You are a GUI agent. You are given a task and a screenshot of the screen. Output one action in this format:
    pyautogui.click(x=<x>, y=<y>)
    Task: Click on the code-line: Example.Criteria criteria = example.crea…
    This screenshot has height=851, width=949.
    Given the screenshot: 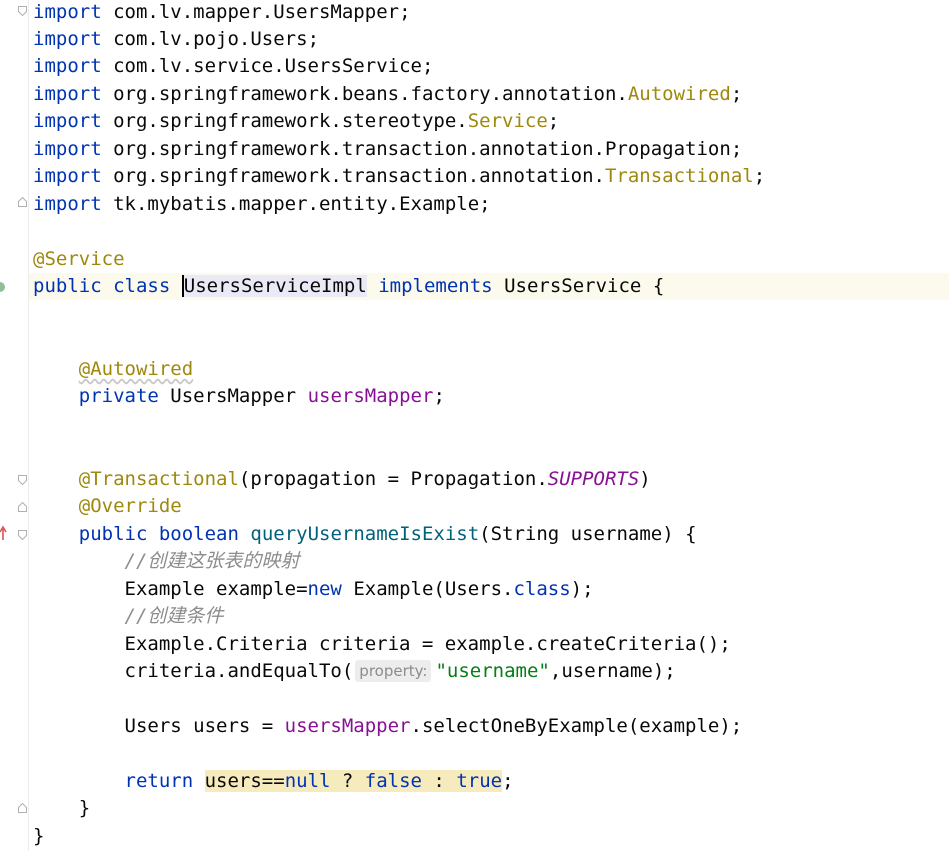 What is the action you would take?
    pyautogui.click(x=491, y=644)
    